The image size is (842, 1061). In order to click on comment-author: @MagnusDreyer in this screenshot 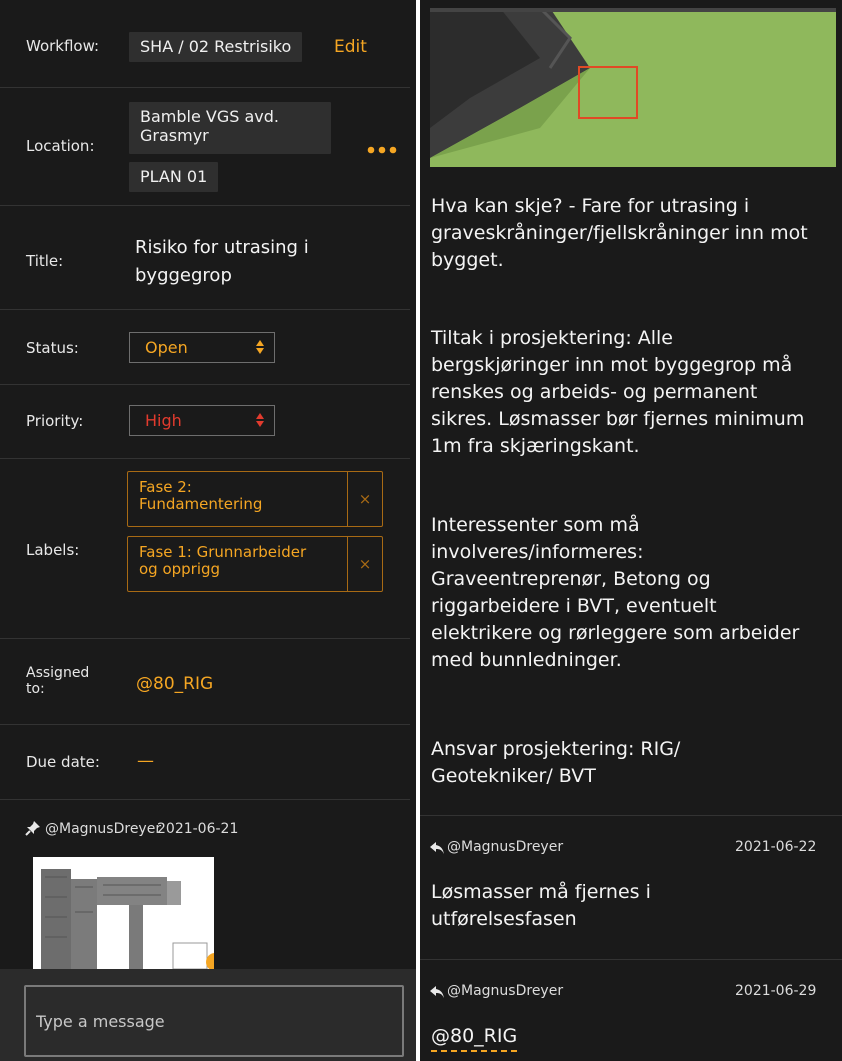, I will do `click(103, 829)`.